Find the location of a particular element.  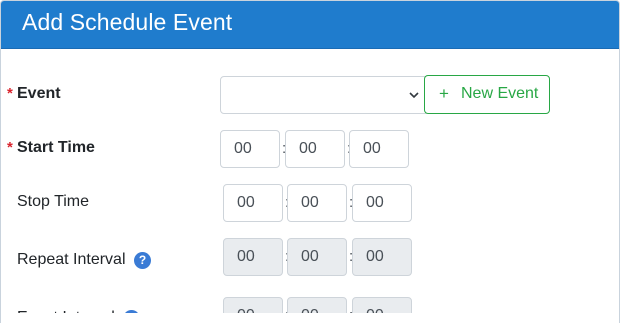

modal-header: Add Schedule Event is located at coordinates (310, 25).